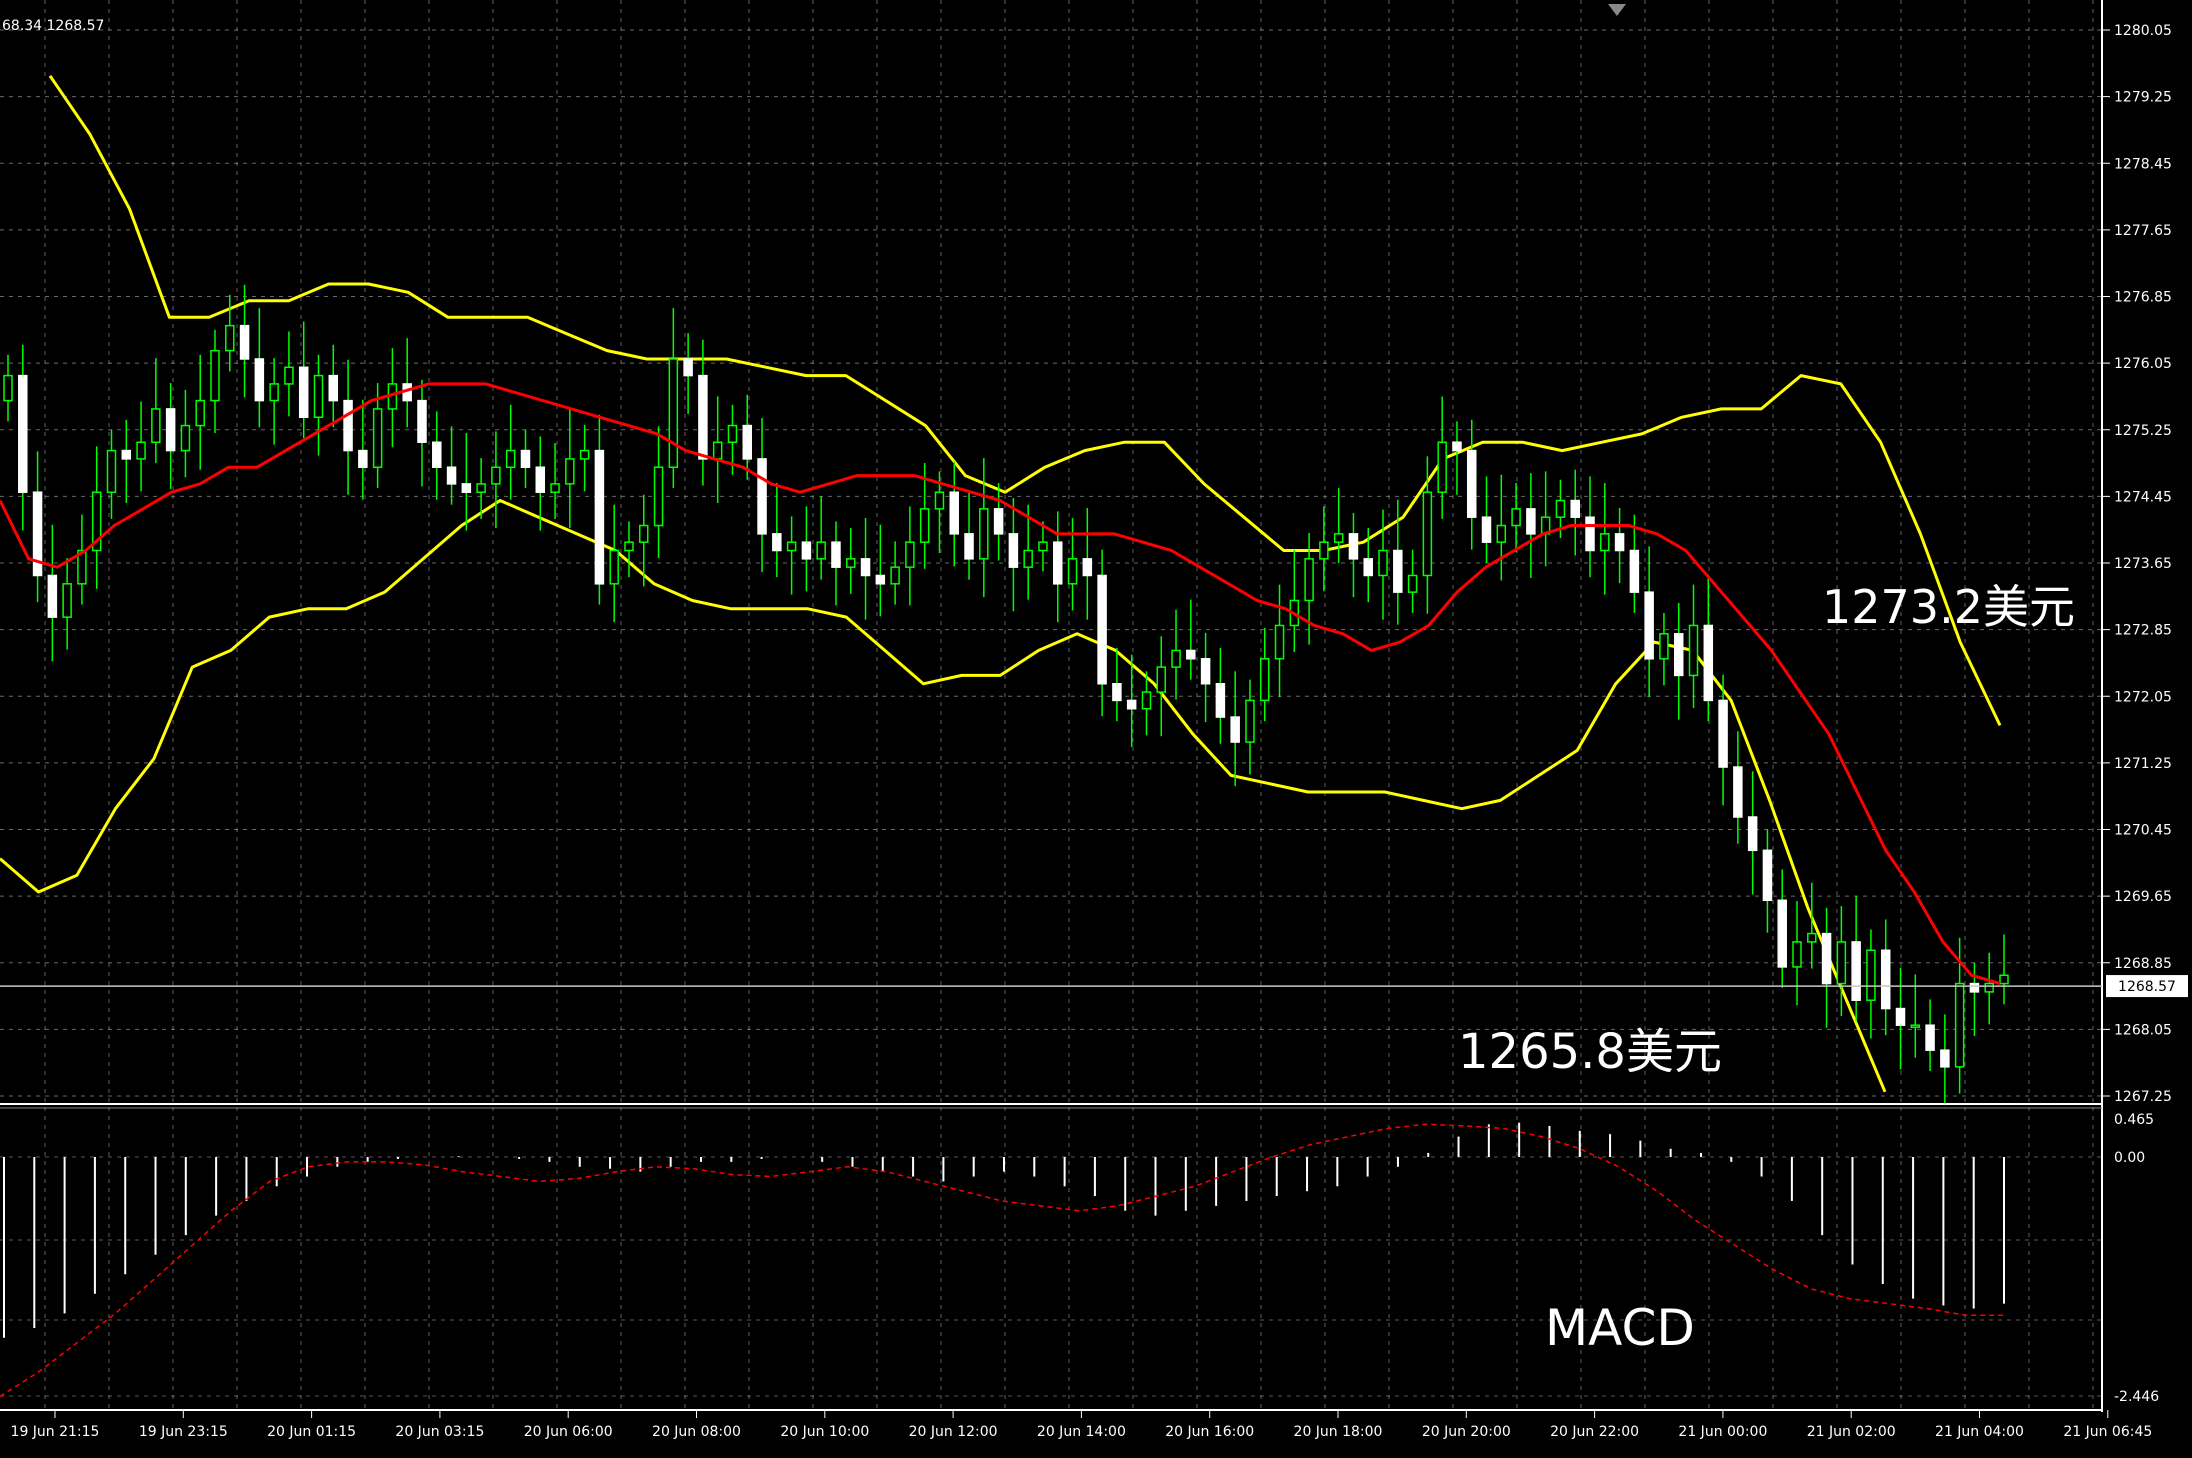 The width and height of the screenshot is (2192, 1458). Describe the element at coordinates (2143, 764) in the screenshot. I see `y-tick-label: 1271.25` at that location.